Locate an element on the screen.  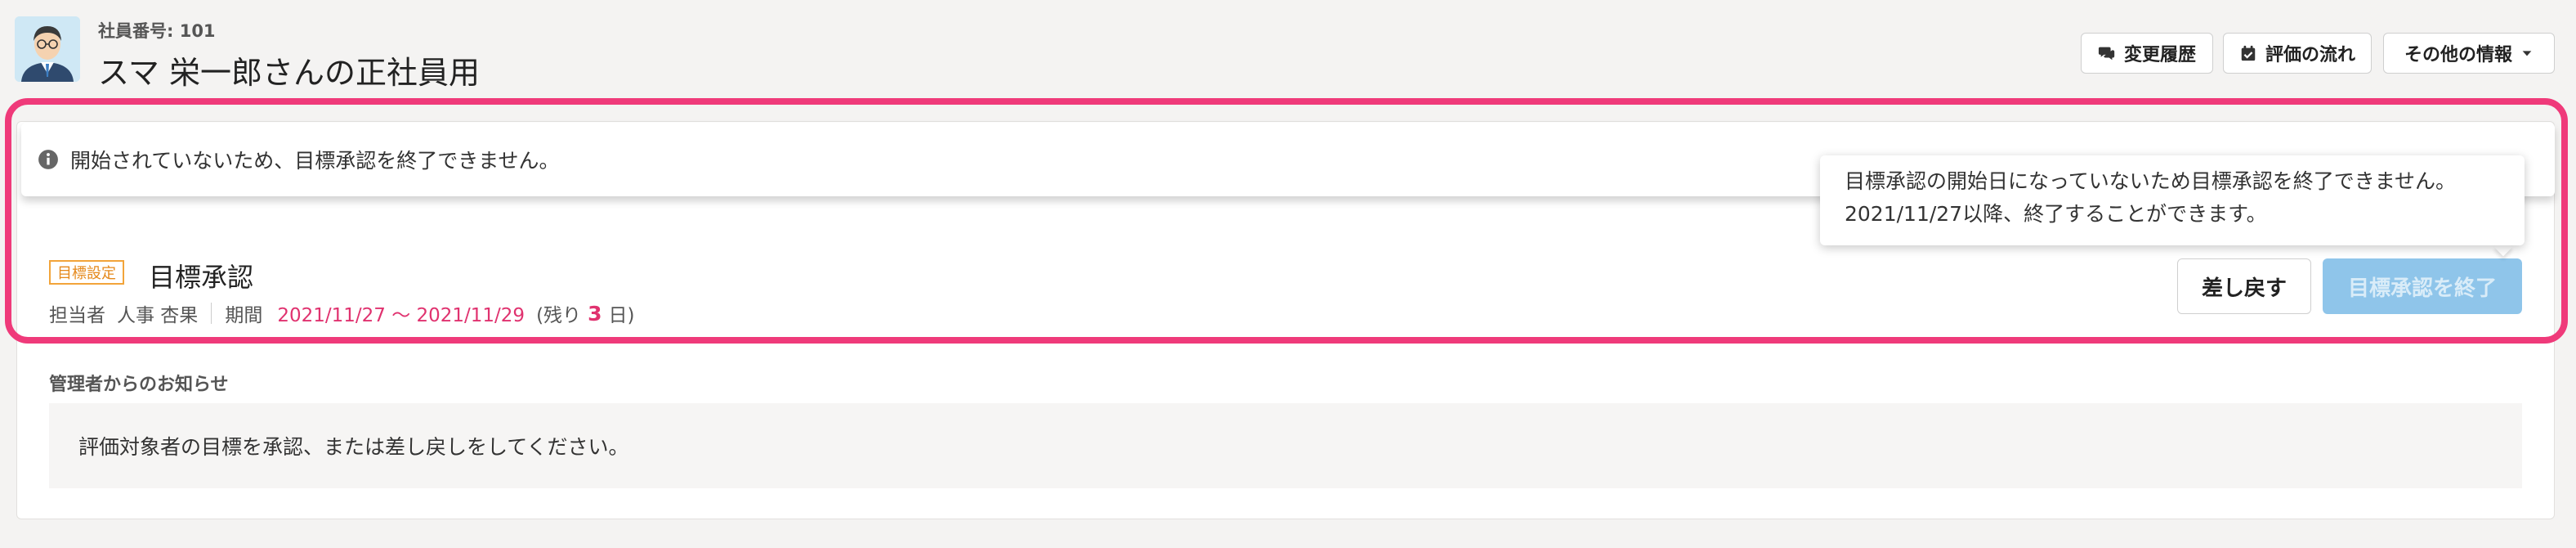
employee-number: 社員番号: 101 is located at coordinates (157, 31).